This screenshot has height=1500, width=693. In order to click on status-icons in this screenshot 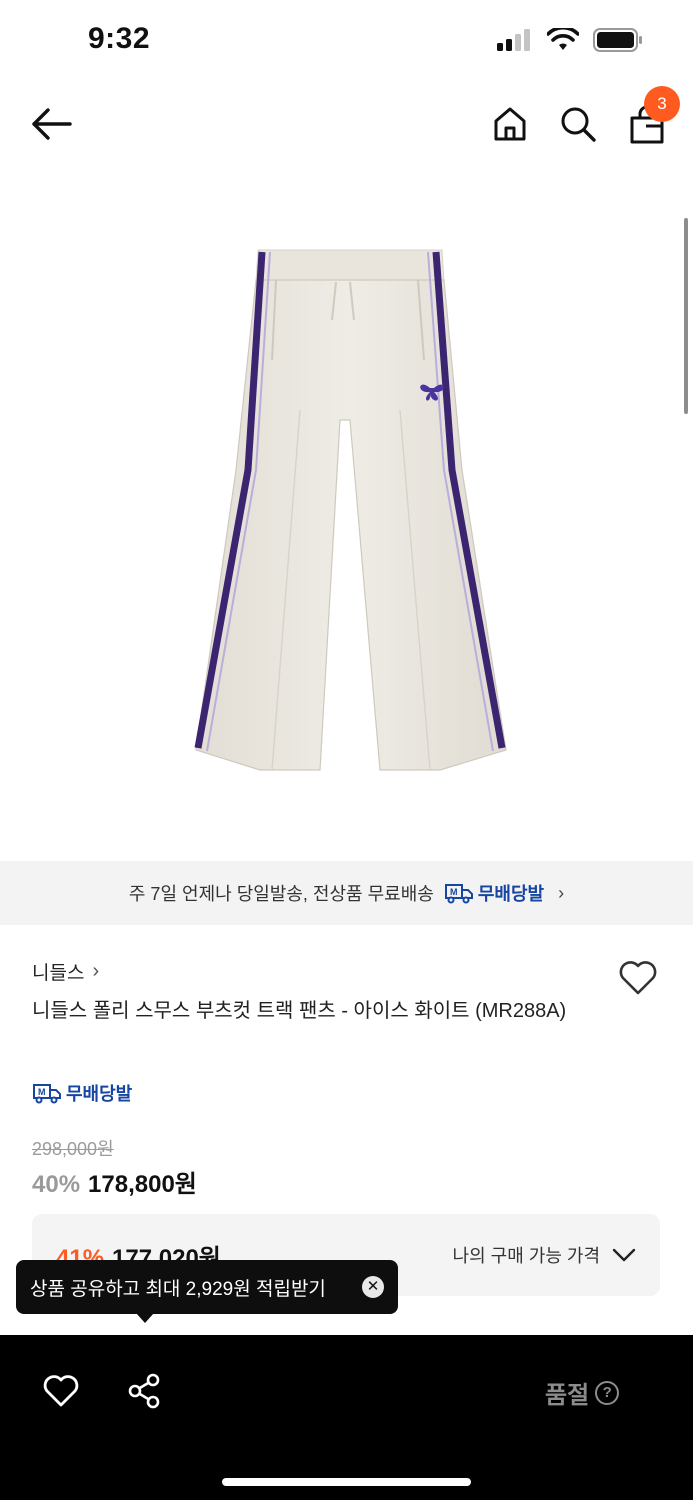, I will do `click(570, 40)`.